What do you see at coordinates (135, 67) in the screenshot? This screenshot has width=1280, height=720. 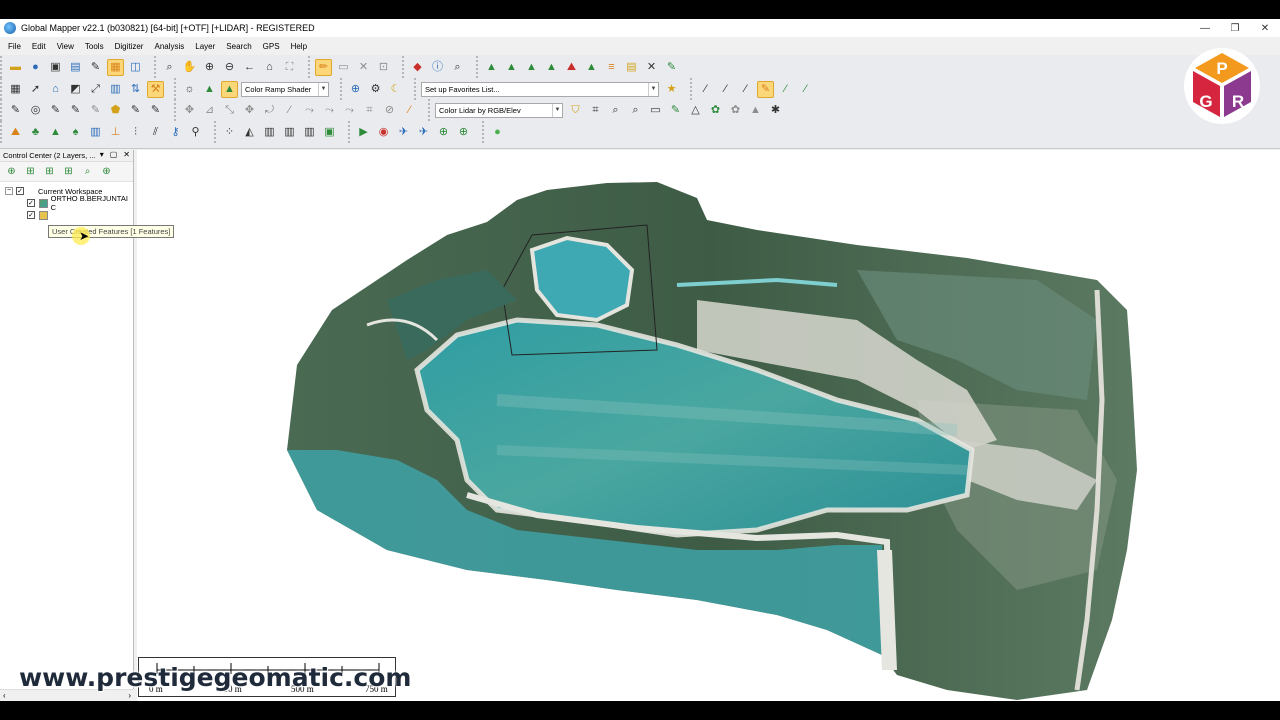 I see `layer-window-icon: ◫` at bounding box center [135, 67].